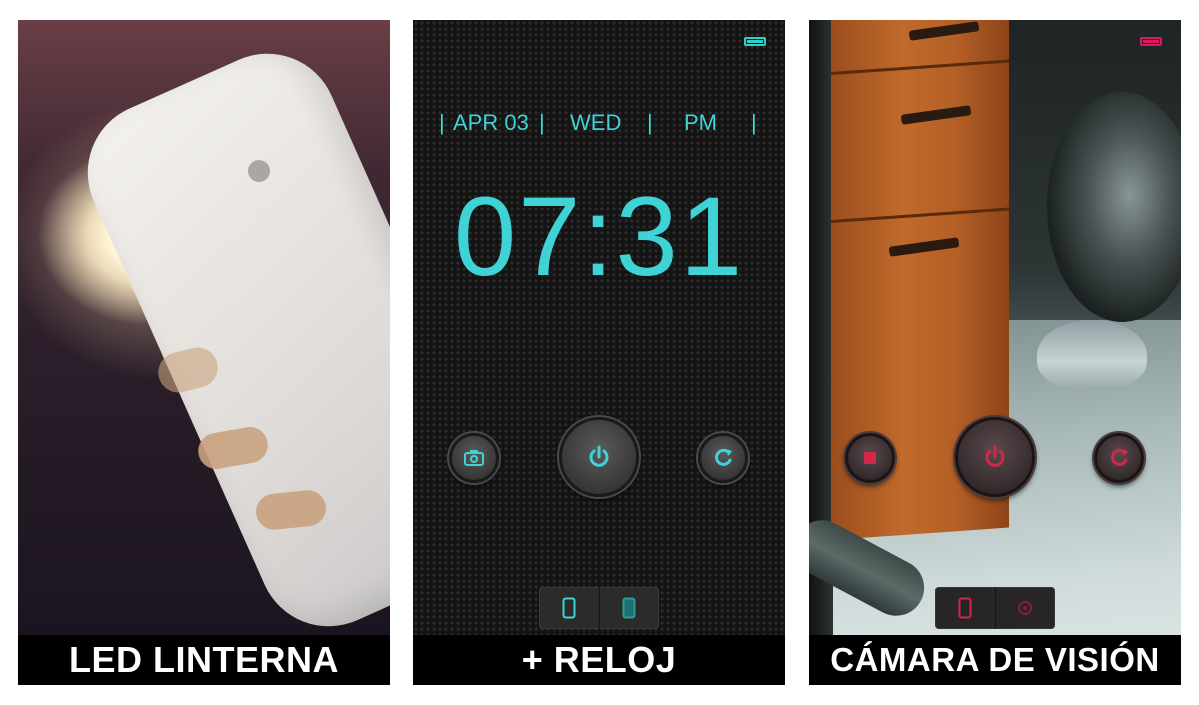 The image size is (1199, 705). Describe the element at coordinates (1092, 355) in the screenshot. I see `fan-base` at that location.